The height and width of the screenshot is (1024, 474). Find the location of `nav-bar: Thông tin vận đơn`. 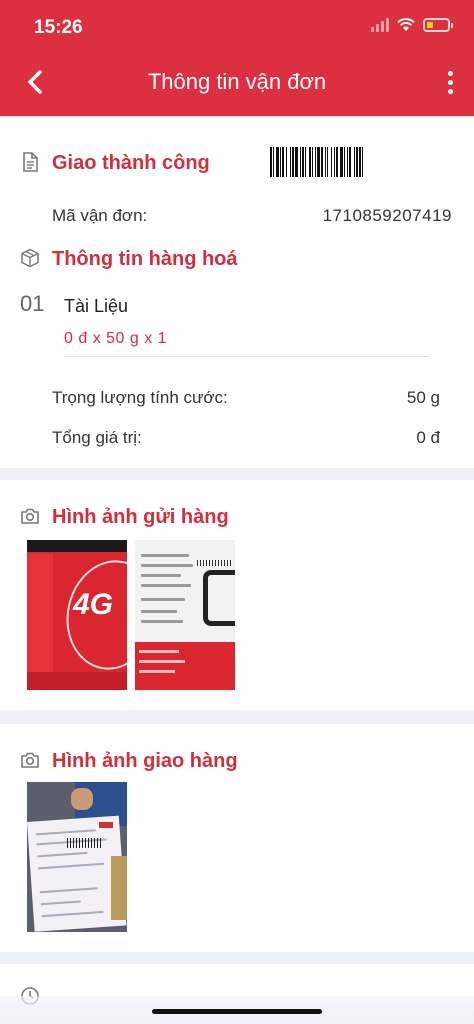

nav-bar: Thông tin vận đơn is located at coordinates (237, 83).